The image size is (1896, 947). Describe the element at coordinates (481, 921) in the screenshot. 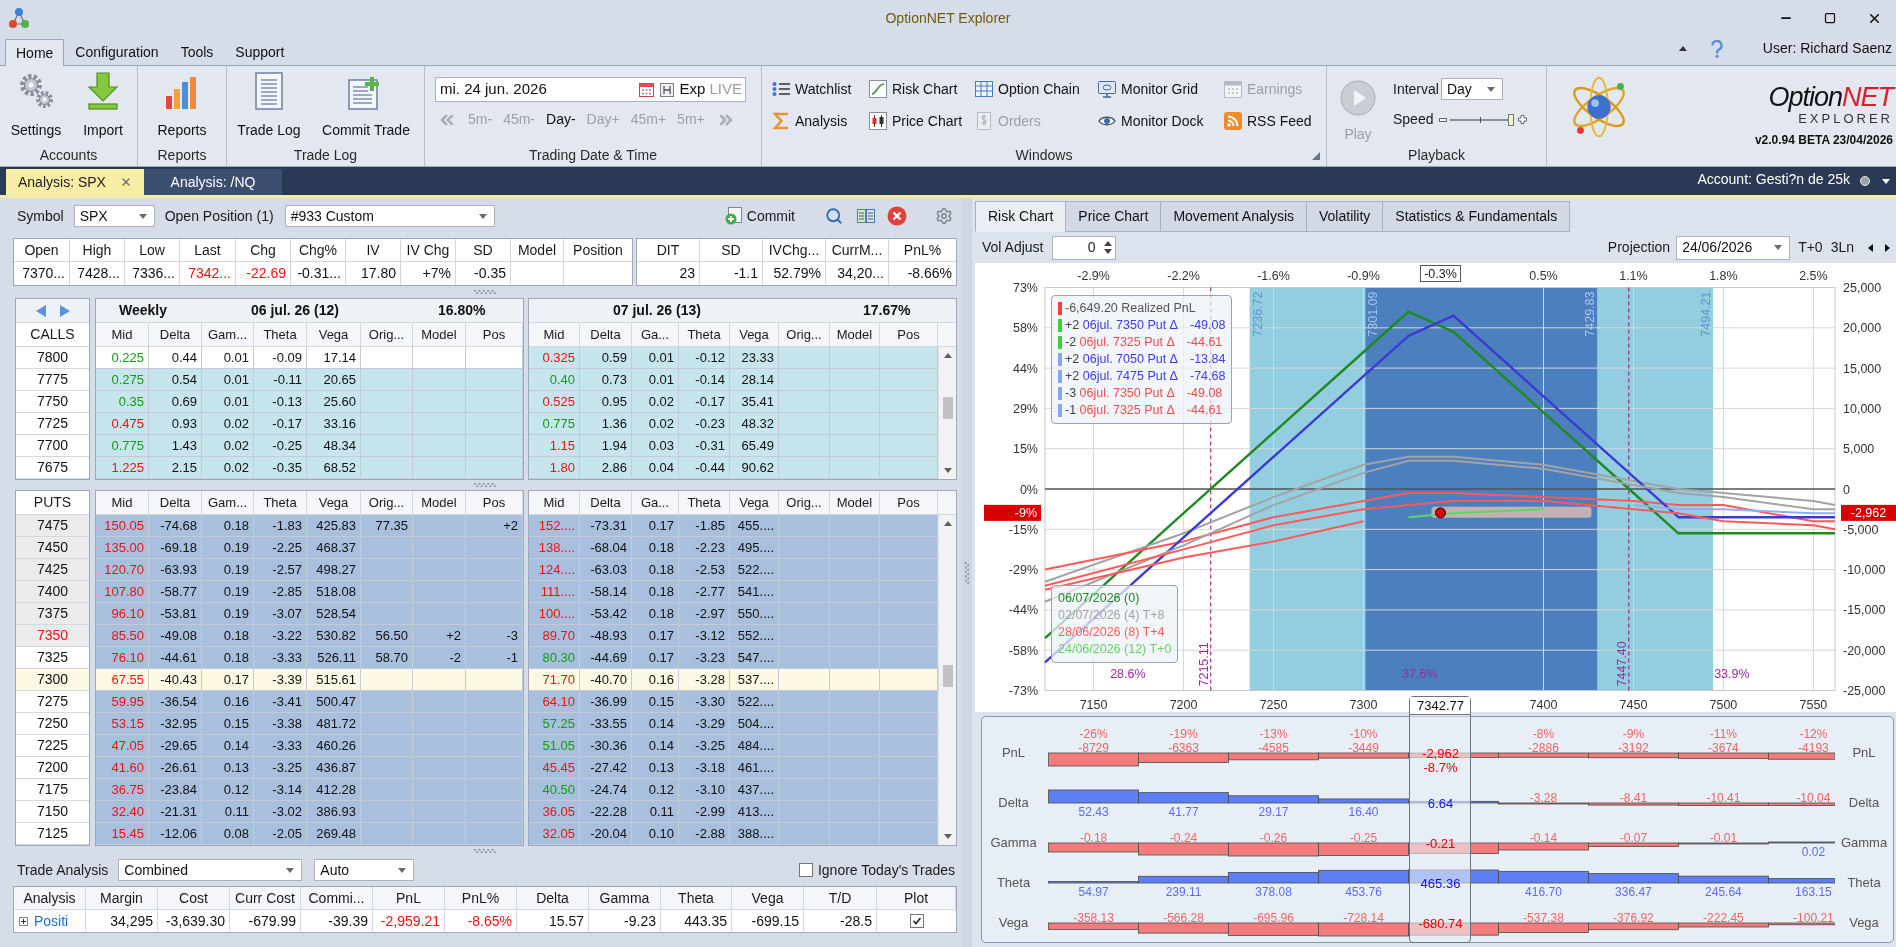

I see `table-cell: -8.65%` at that location.